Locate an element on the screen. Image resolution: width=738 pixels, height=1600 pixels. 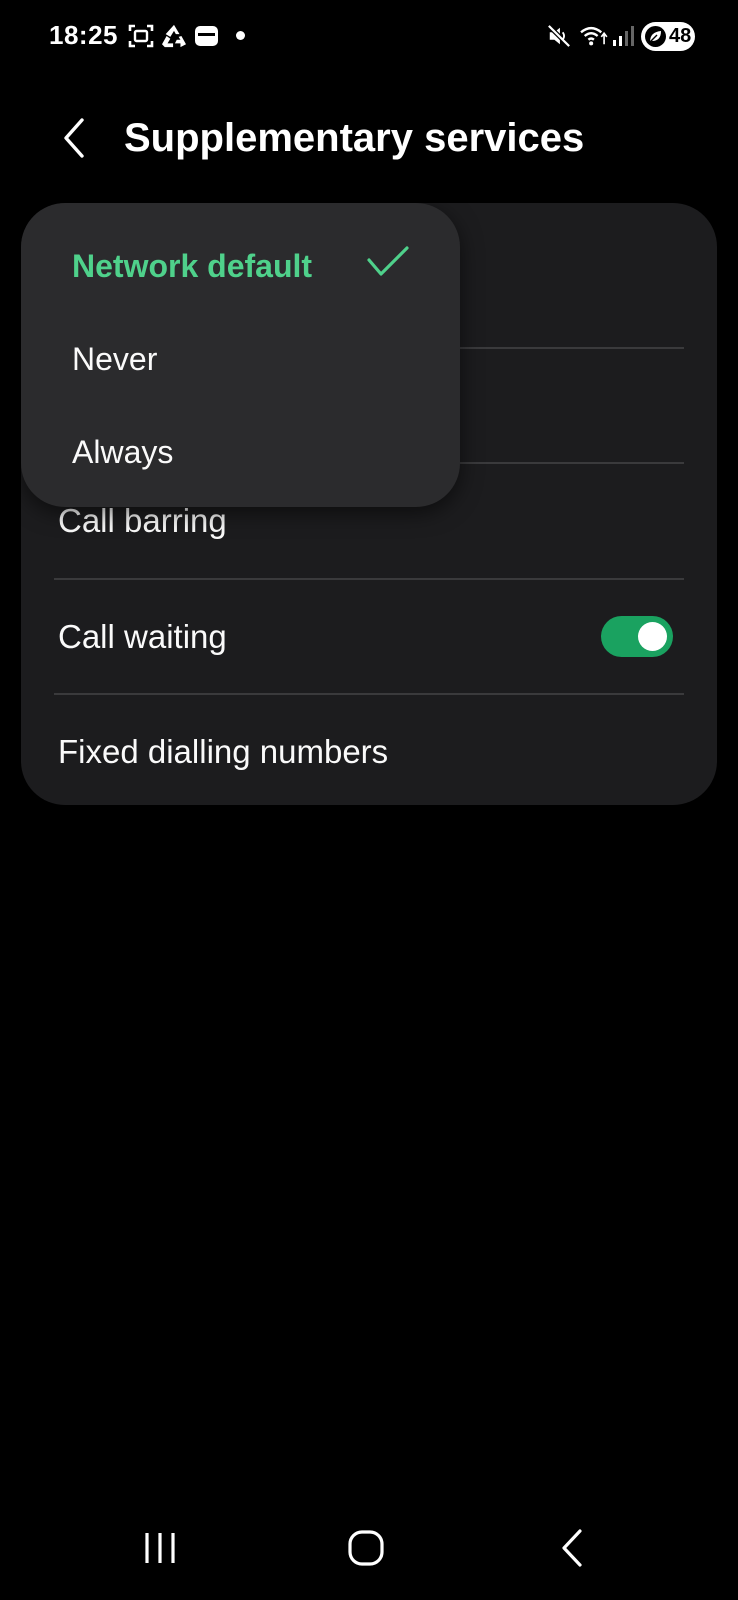
status-bar: 18:25 48 is located at coordinates (369, 36).